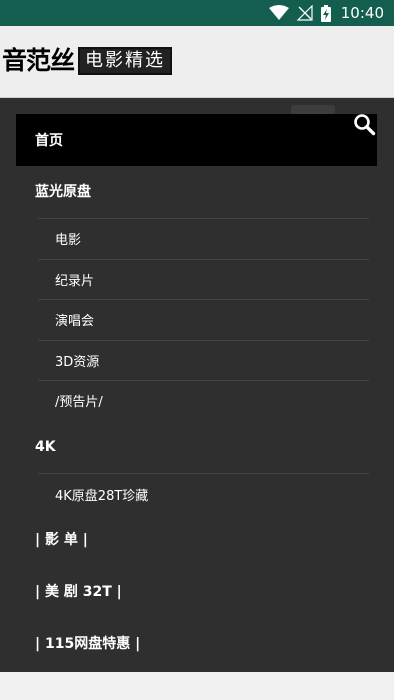  I want to click on sub-item-label: 4K原盘28T珍藏, so click(102, 496).